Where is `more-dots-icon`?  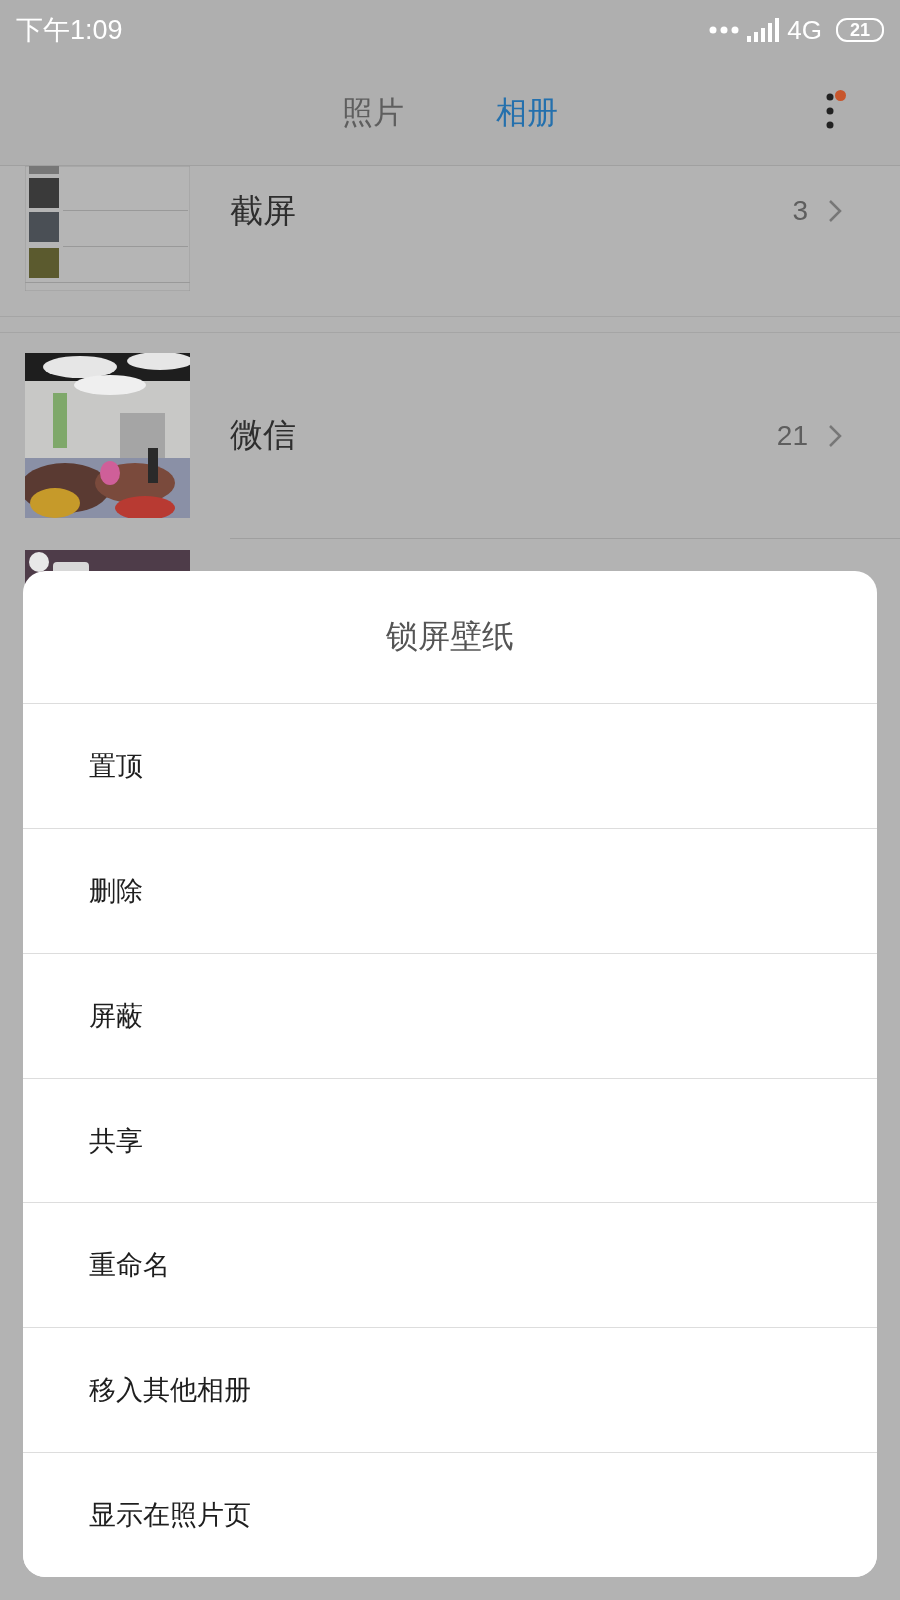
more-dots-icon is located at coordinates (724, 30).